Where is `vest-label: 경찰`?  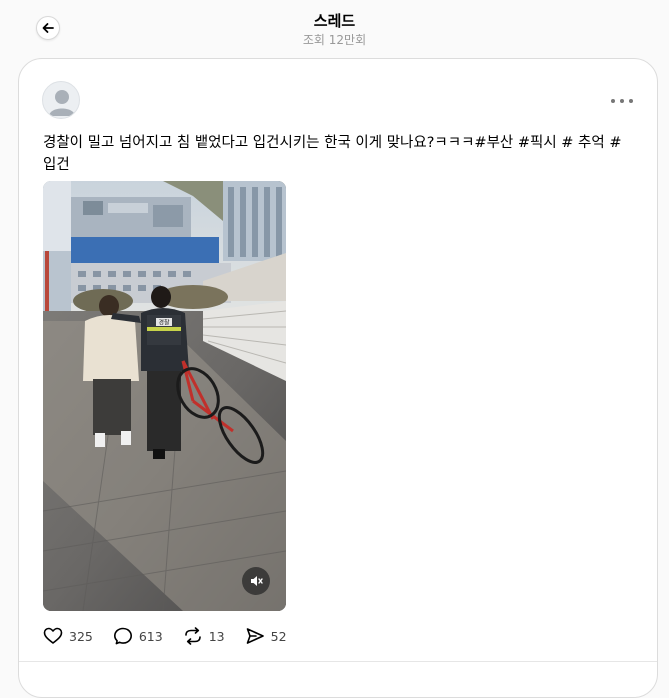 vest-label: 경찰 is located at coordinates (164, 323).